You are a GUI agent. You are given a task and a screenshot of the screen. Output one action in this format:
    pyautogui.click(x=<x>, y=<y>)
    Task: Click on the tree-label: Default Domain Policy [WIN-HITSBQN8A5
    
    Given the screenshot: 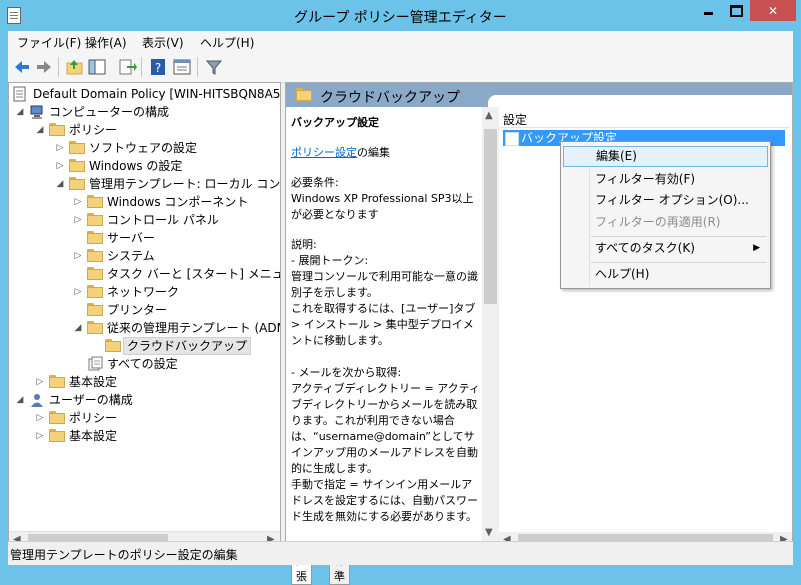 What is the action you would take?
    pyautogui.click(x=157, y=94)
    